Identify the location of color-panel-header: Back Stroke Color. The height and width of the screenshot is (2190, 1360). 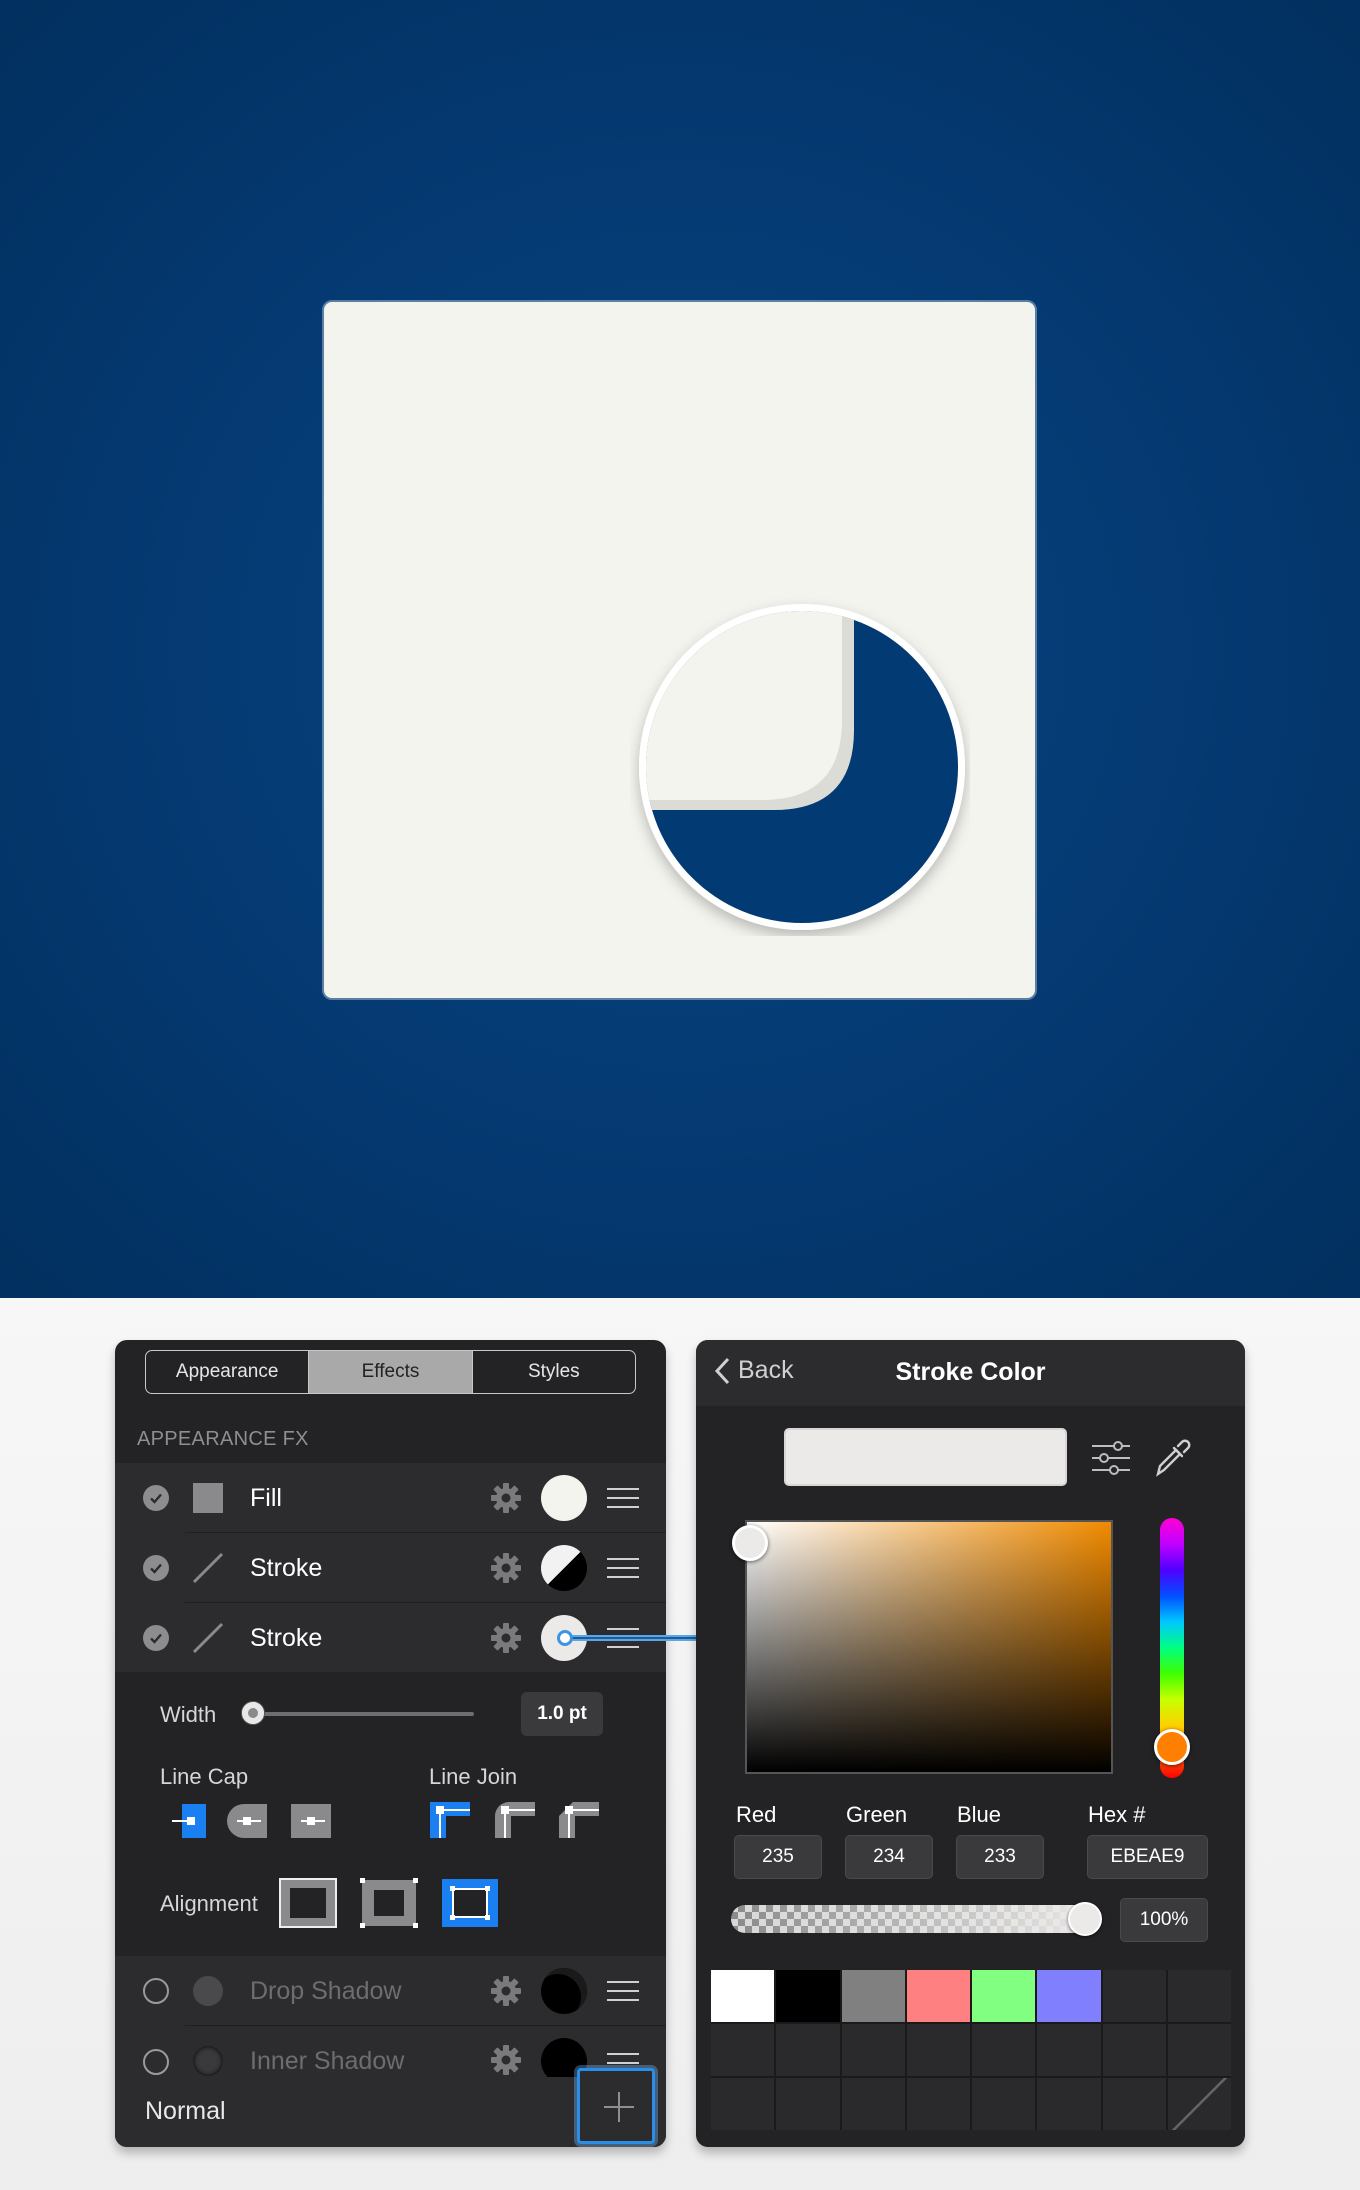
(970, 1373).